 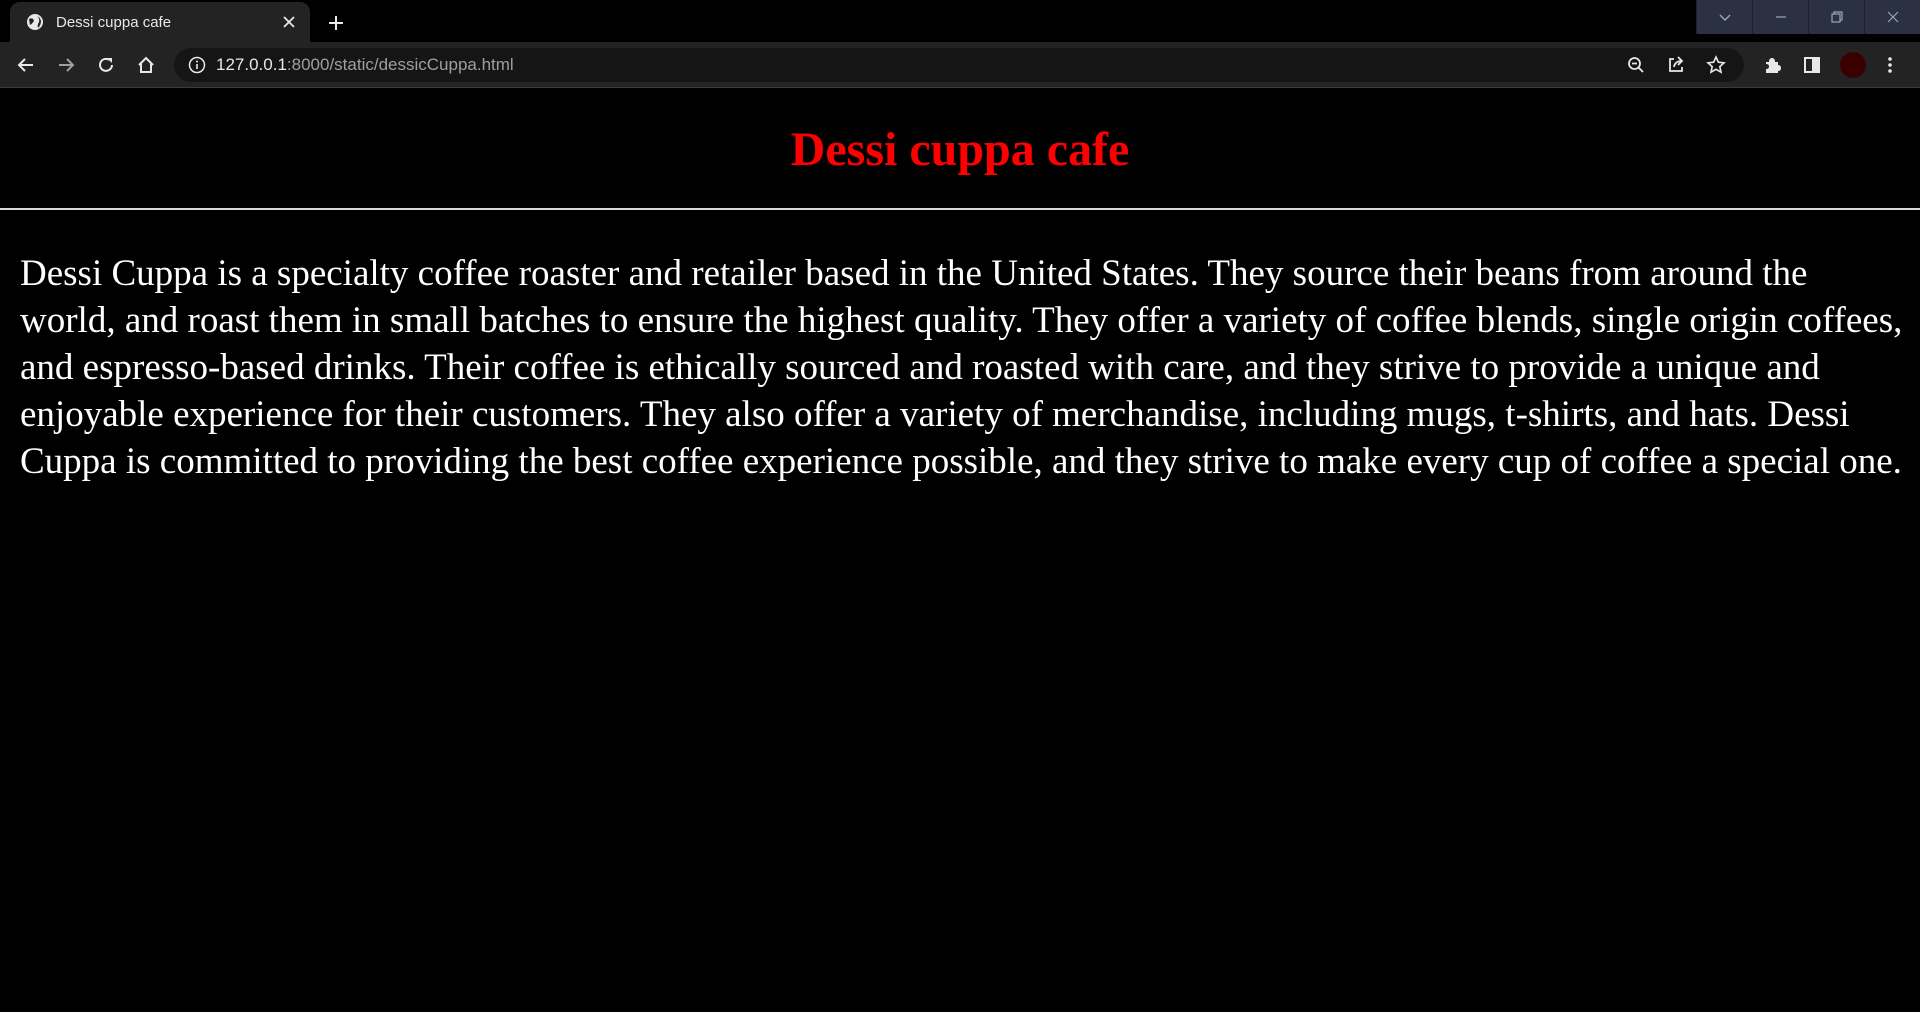 I want to click on browser-toolbar: 127.0.0.1:8000/static/dessicCuppa.html, so click(x=960, y=65).